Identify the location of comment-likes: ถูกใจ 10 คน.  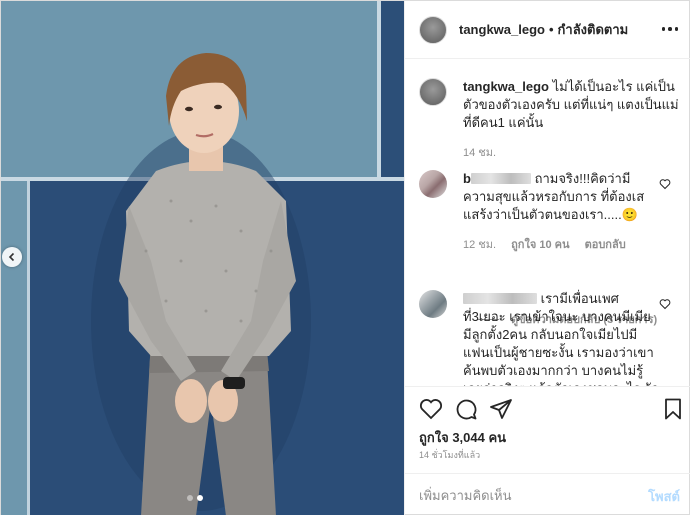
(540, 245).